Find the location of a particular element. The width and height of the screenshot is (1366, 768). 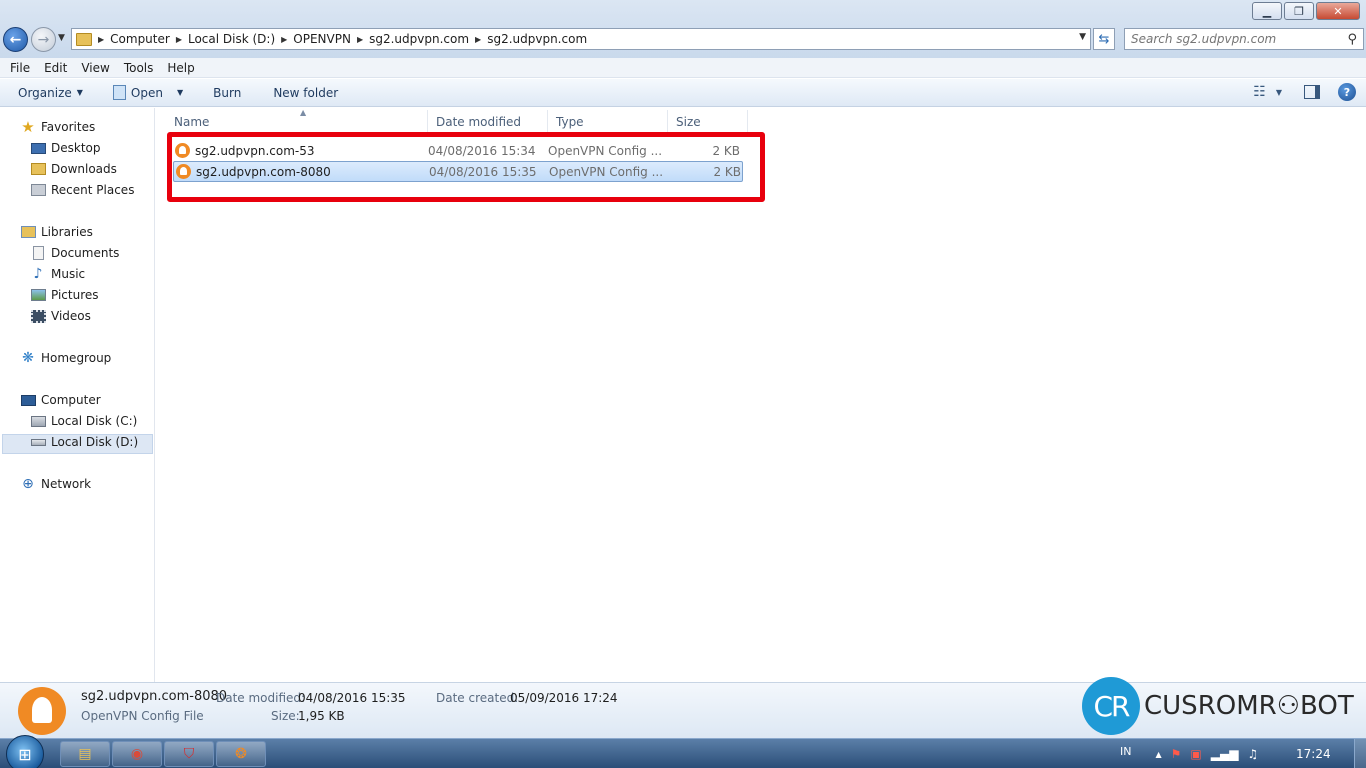

column-header-date: Date modified is located at coordinates (488, 122).